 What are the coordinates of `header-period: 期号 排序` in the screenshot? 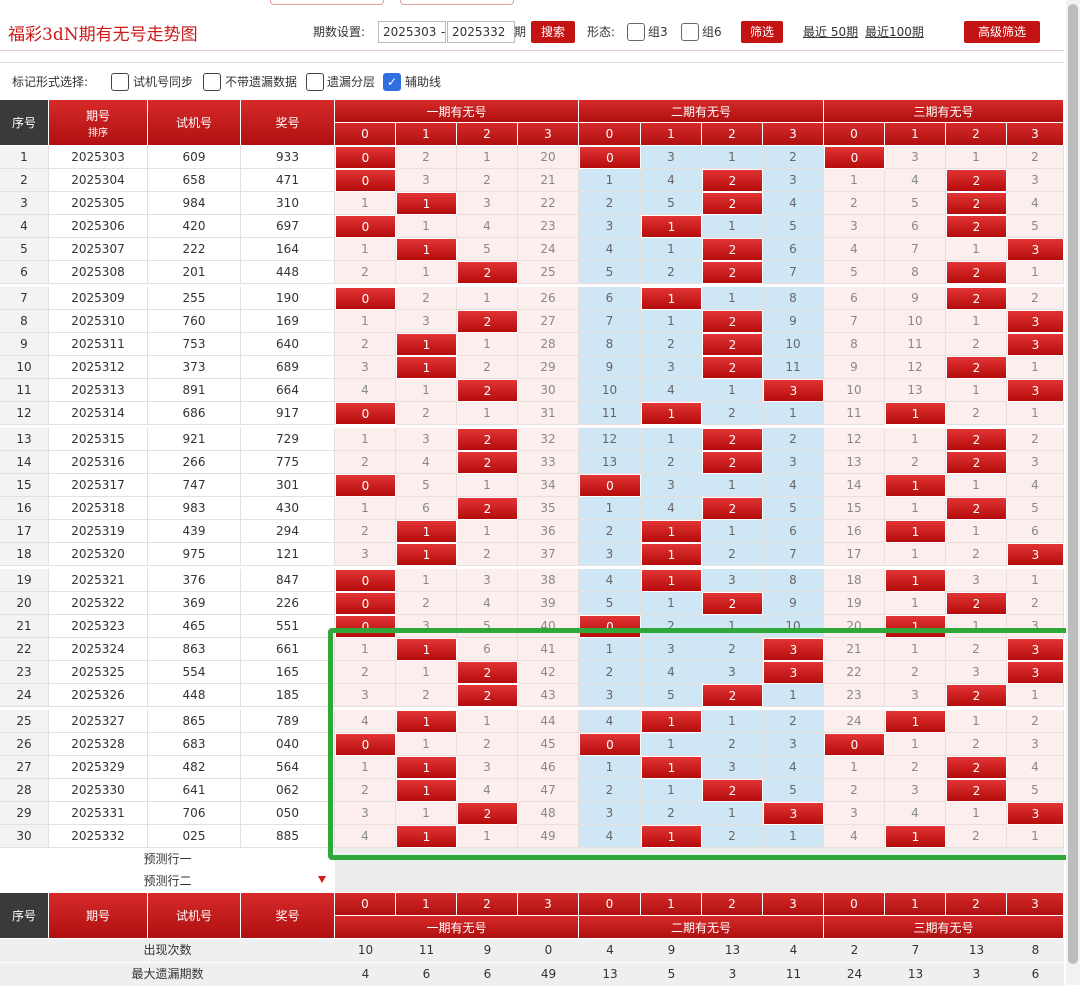 It's located at (98, 123).